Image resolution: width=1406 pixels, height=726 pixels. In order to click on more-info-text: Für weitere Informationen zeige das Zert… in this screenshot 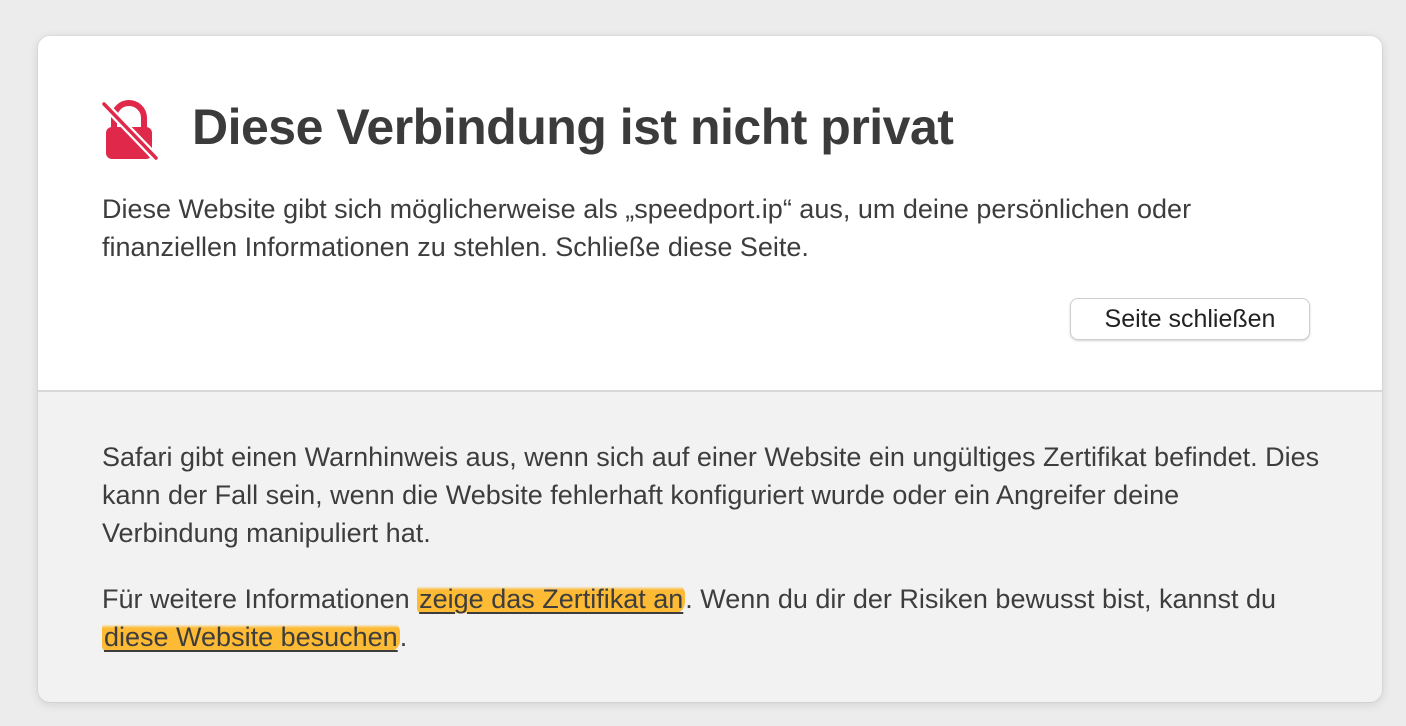, I will do `click(712, 618)`.